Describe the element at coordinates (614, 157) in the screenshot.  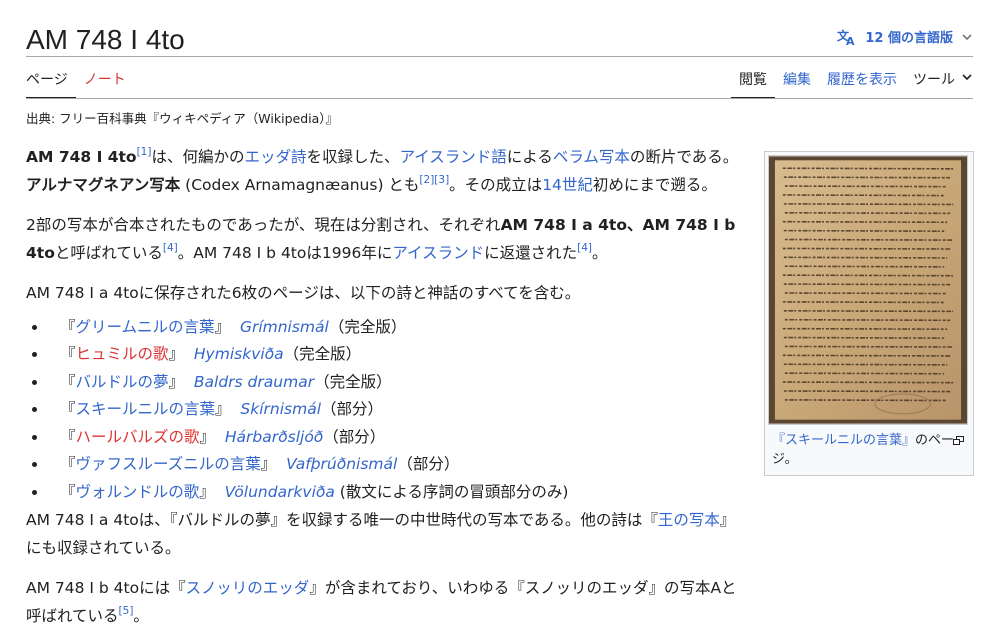
I see `link-manuscript: 写本` at that location.